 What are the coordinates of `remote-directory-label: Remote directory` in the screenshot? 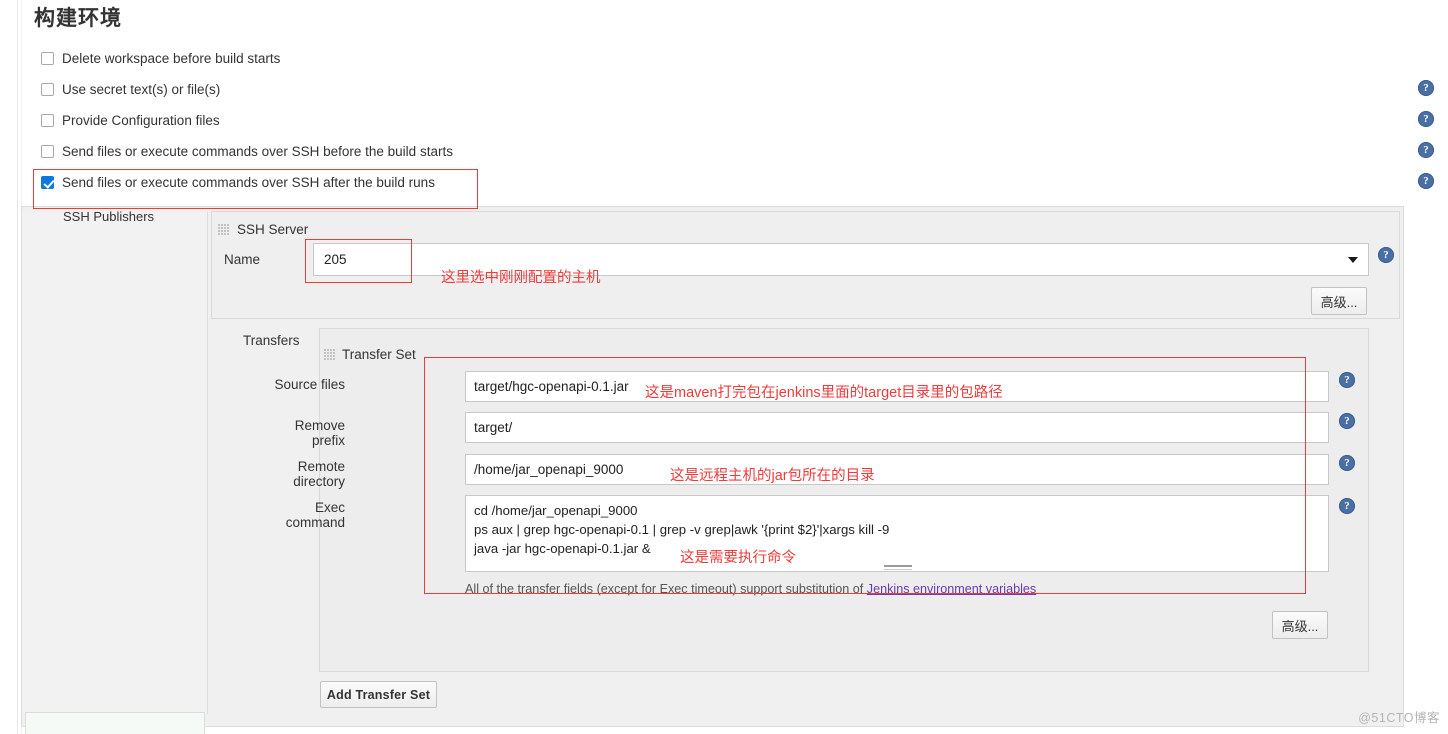 It's located at (319, 474).